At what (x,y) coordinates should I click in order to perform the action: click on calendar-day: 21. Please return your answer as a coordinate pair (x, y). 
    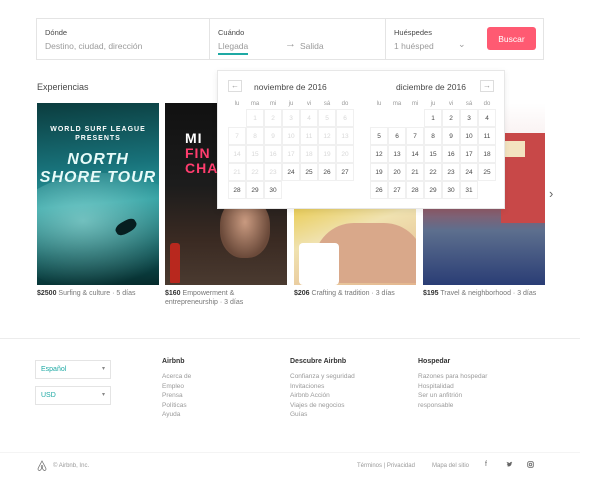
    Looking at the image, I should click on (415, 172).